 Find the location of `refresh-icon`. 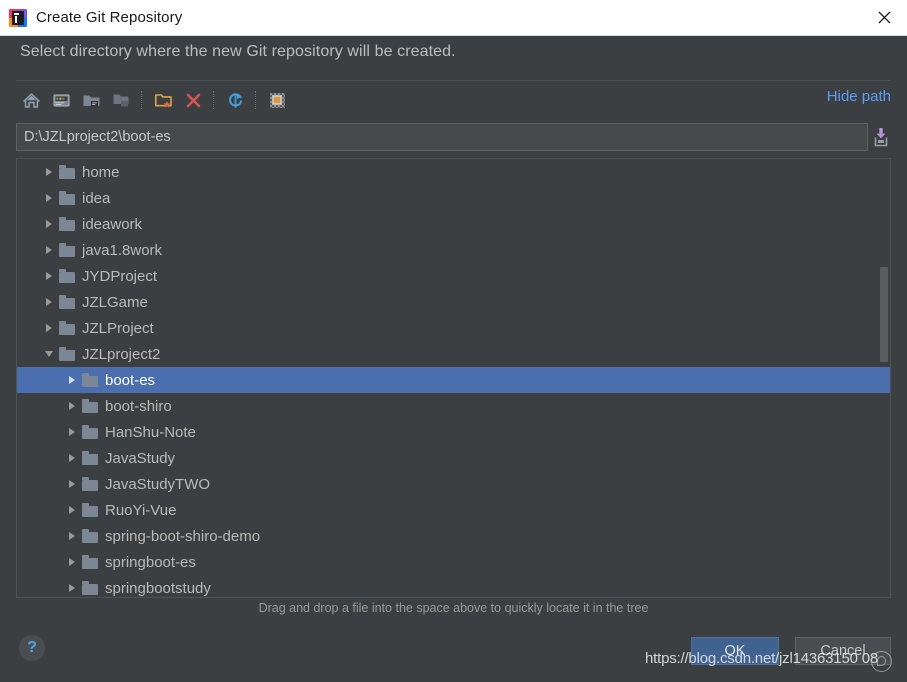

refresh-icon is located at coordinates (235, 100).